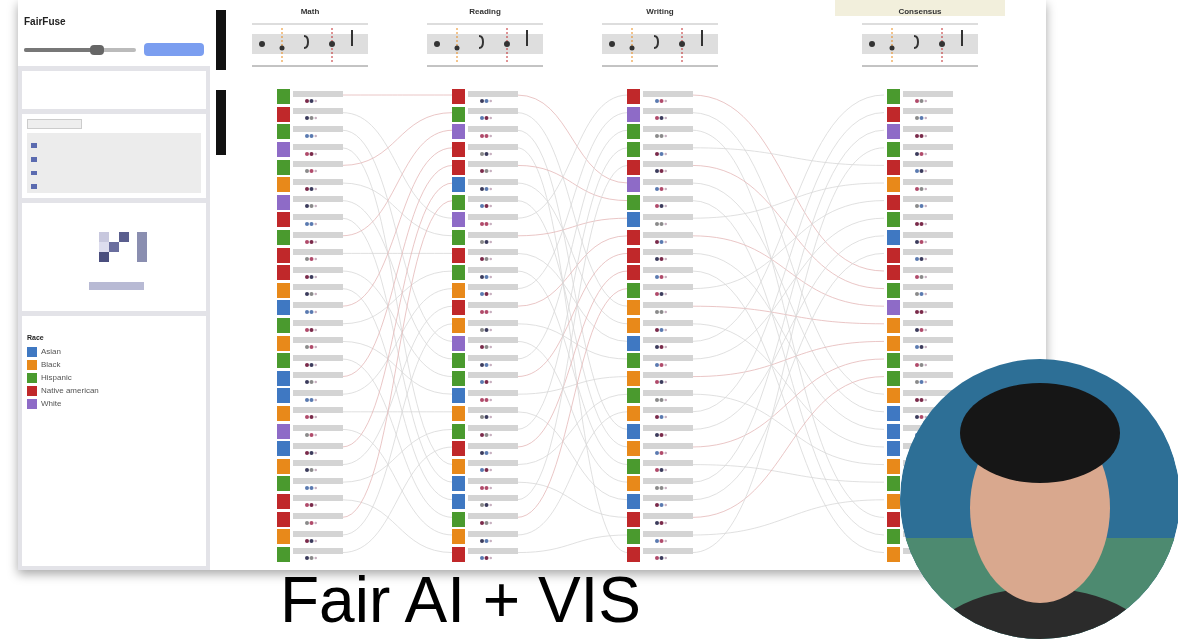 Image resolution: width=1178 pixels, height=642 pixels. I want to click on fuse-button, so click(173, 49).